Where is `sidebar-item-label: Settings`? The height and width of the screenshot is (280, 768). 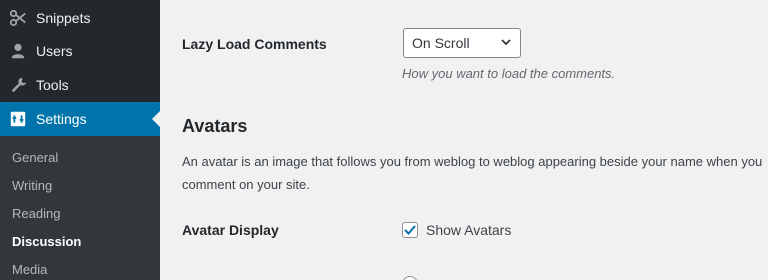 sidebar-item-label: Settings is located at coordinates (61, 119).